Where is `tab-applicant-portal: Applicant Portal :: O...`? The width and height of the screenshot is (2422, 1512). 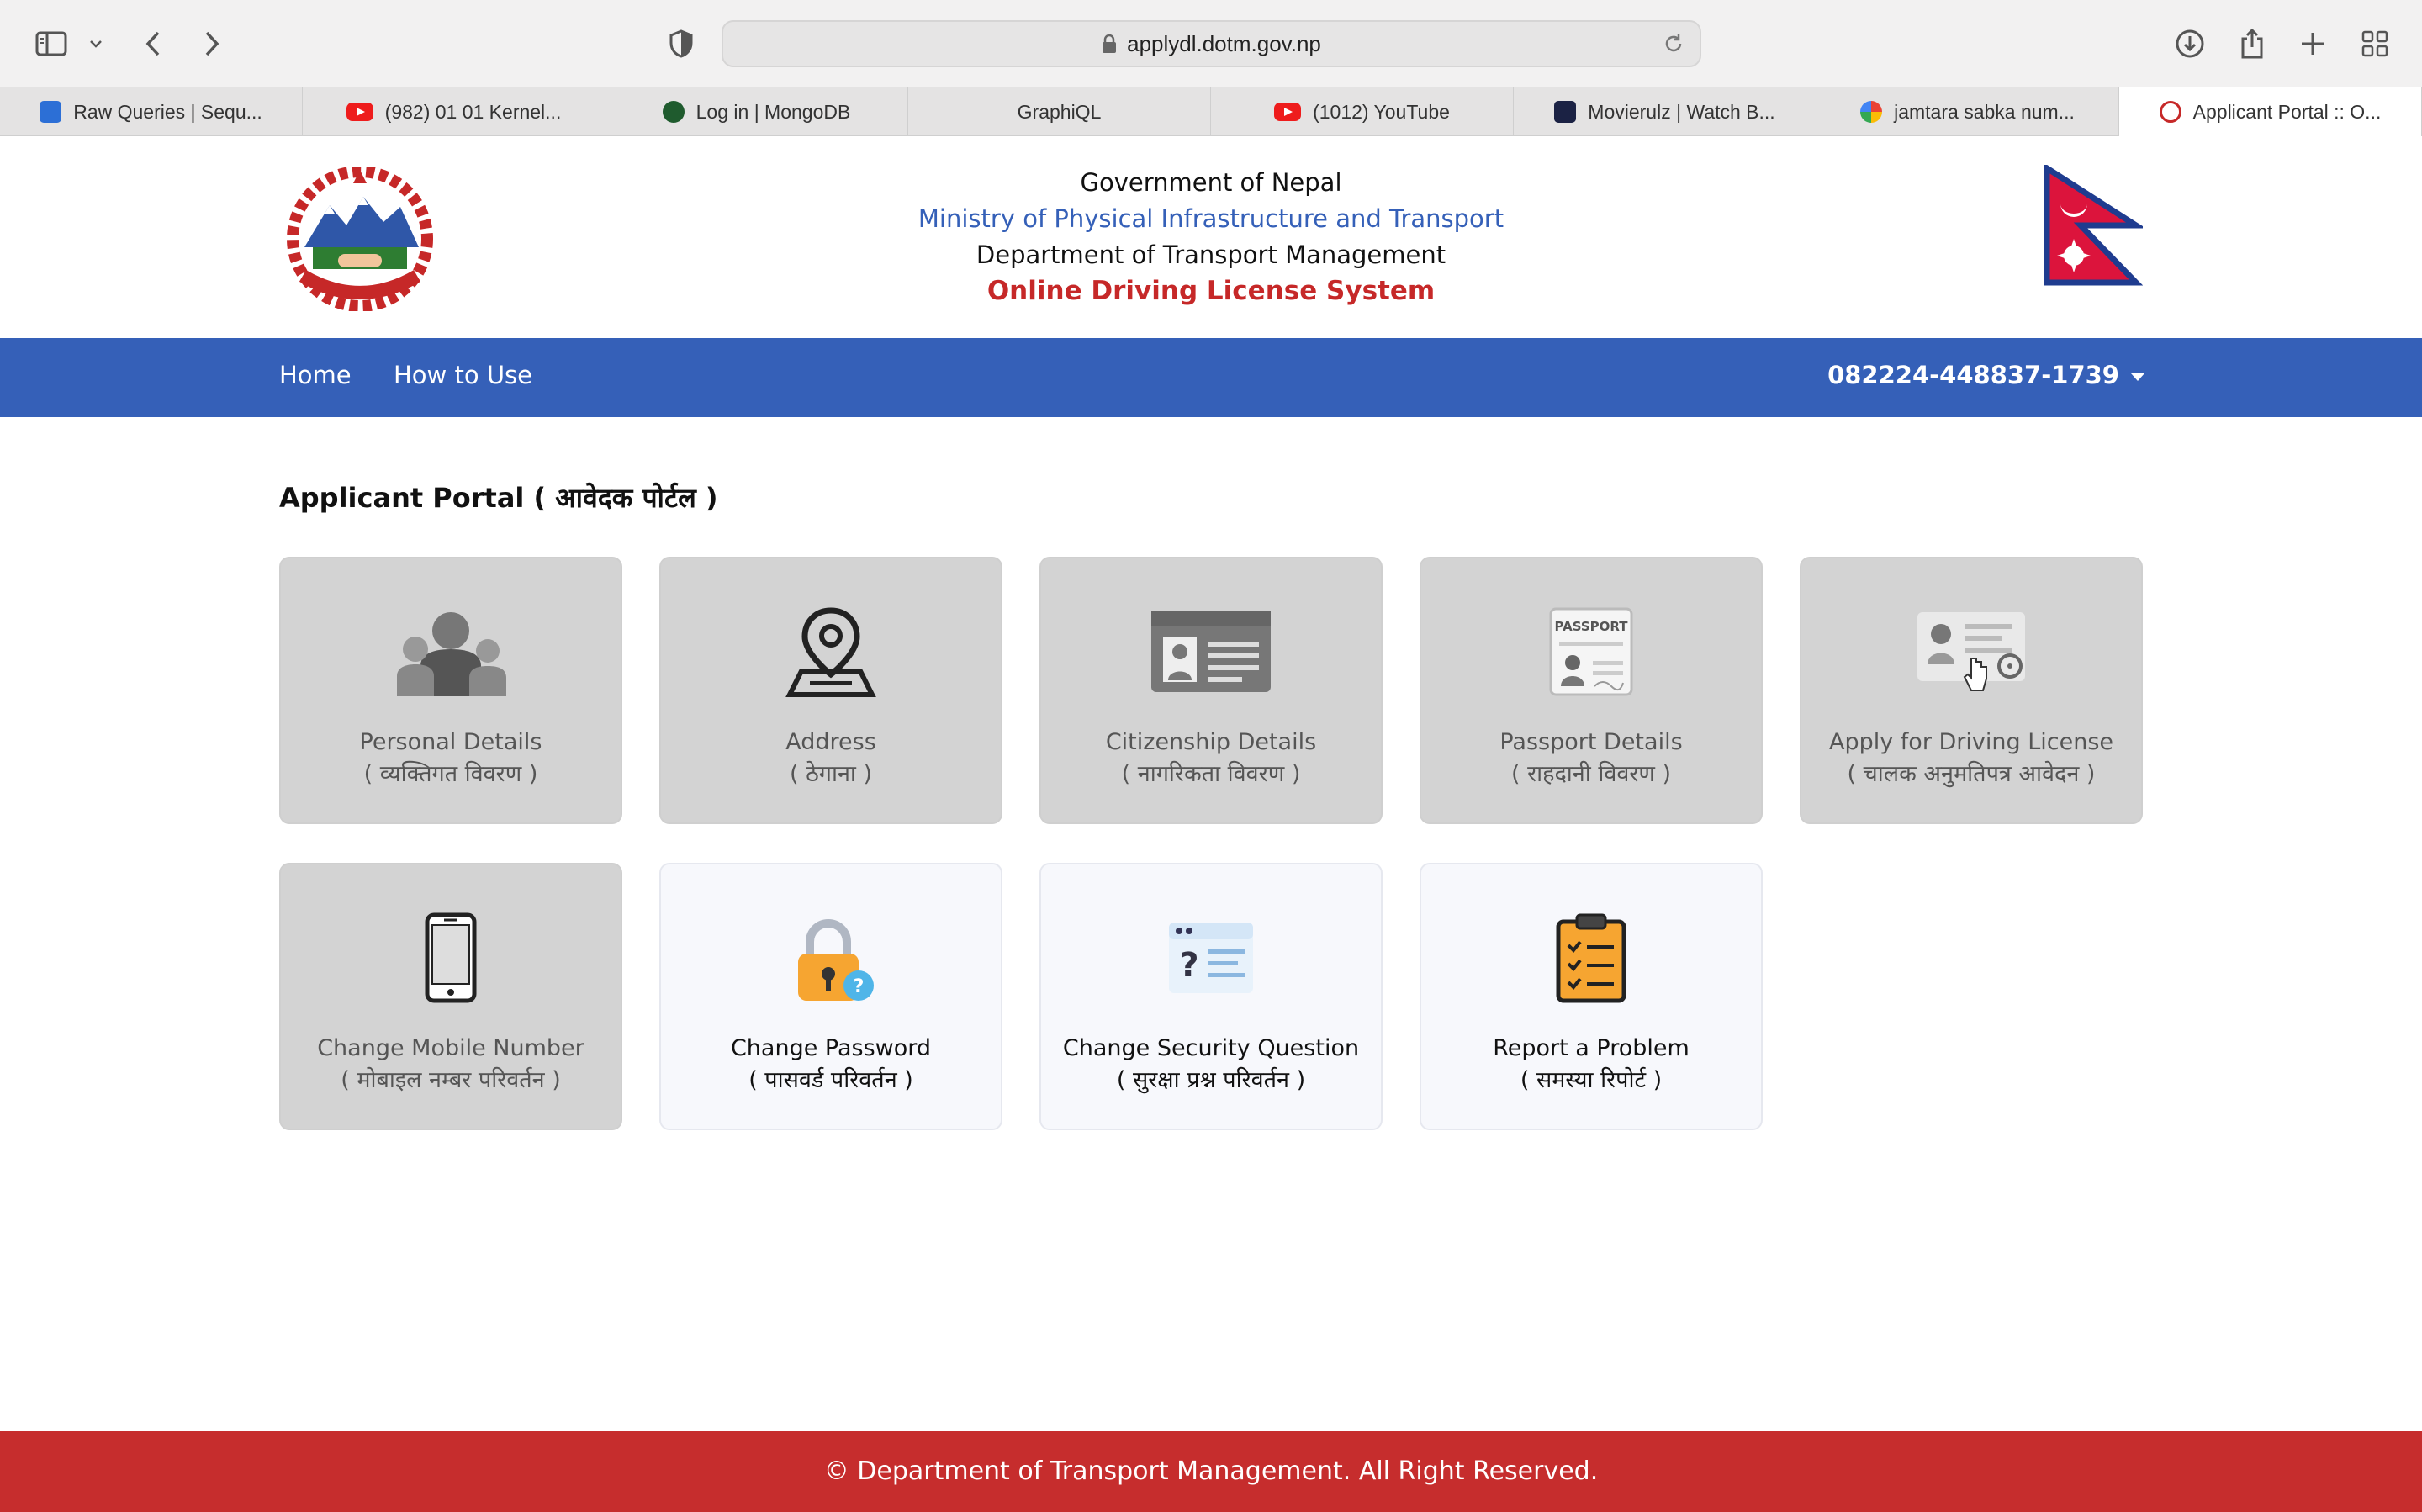
tab-applicant-portal: Applicant Portal :: O... is located at coordinates (2270, 111).